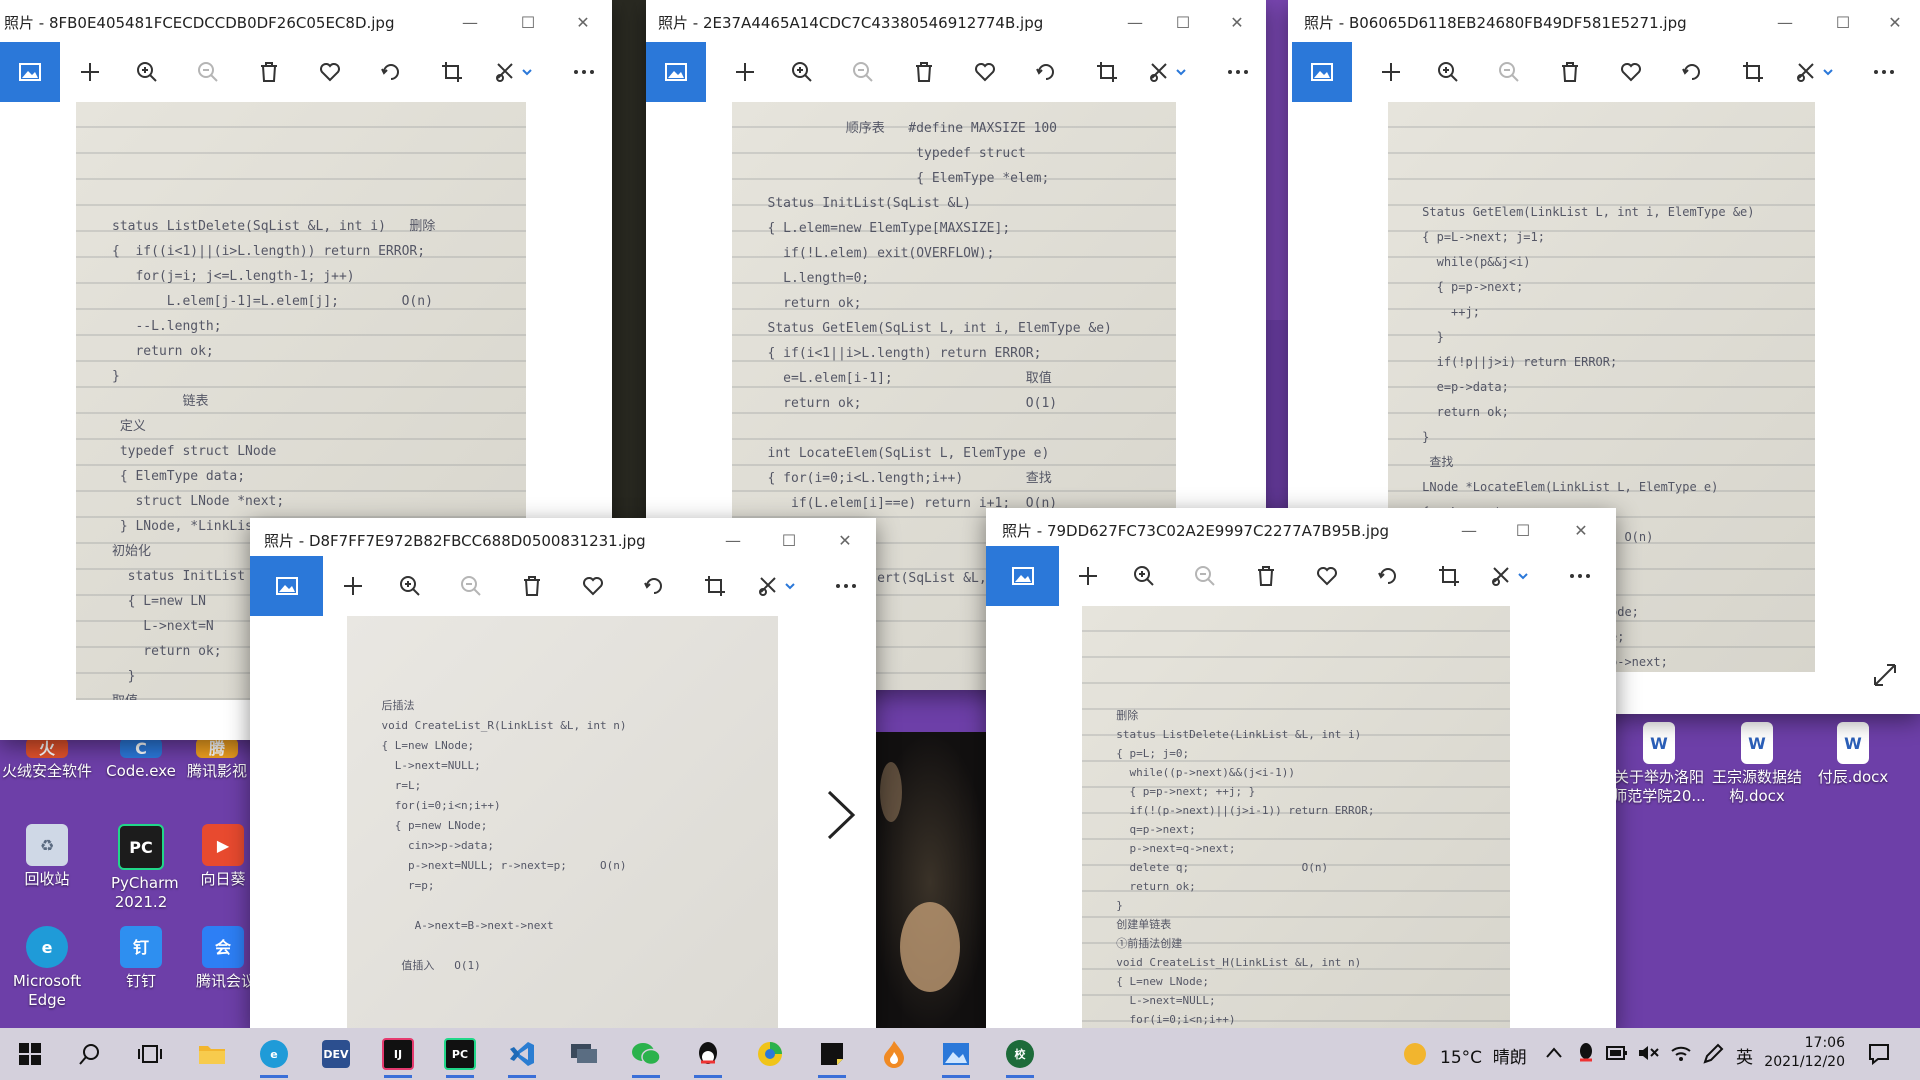 The height and width of the screenshot is (1080, 1920). What do you see at coordinates (1744, 1055) in the screenshot?
I see `input-method-indicator: 英` at bounding box center [1744, 1055].